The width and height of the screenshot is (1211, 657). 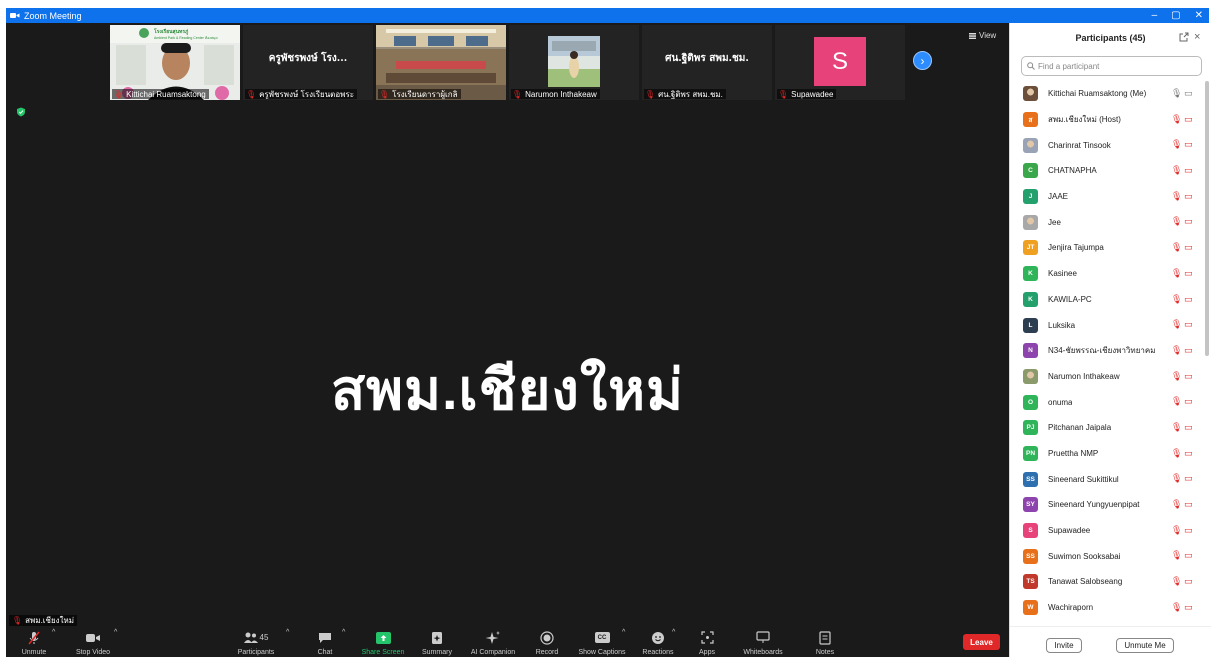 I want to click on share-screen-button: Share Screen, so click(x=383, y=642).